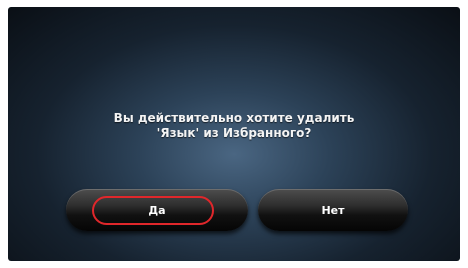 This screenshot has height=268, width=468. I want to click on yes-button-label: Да, so click(157, 210).